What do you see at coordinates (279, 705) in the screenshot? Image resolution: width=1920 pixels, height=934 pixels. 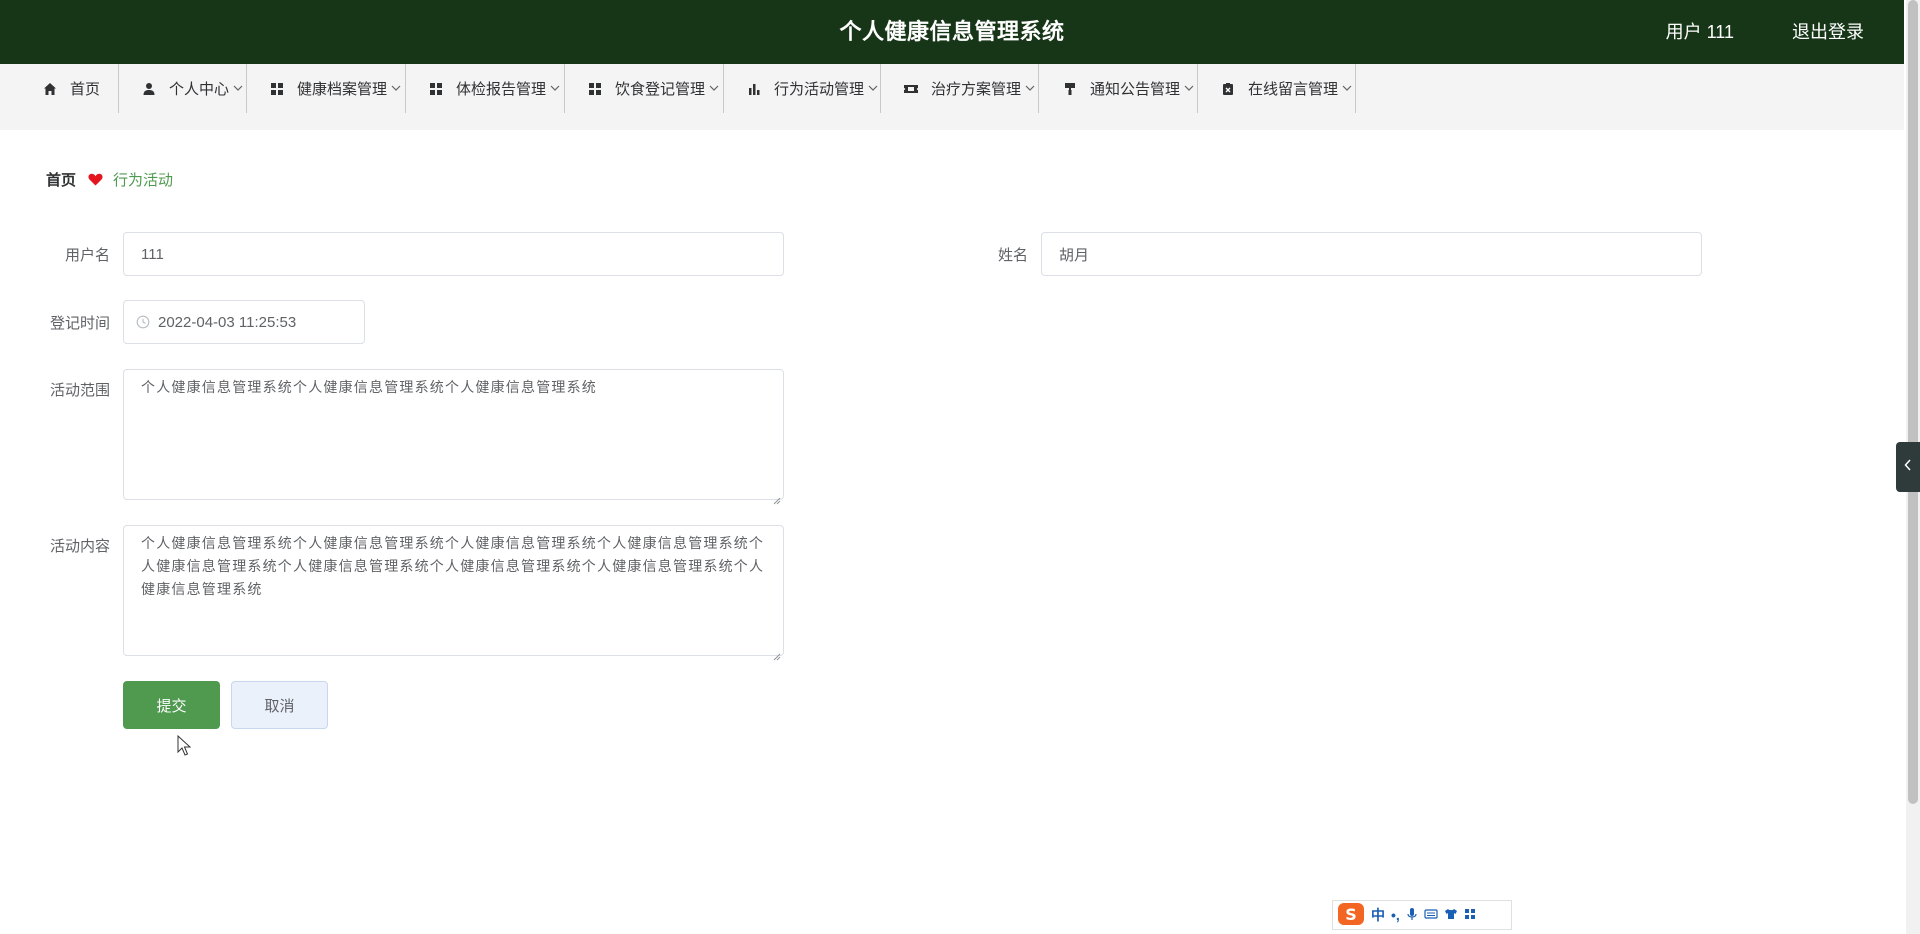 I see `cancel-button: 取消` at bounding box center [279, 705].